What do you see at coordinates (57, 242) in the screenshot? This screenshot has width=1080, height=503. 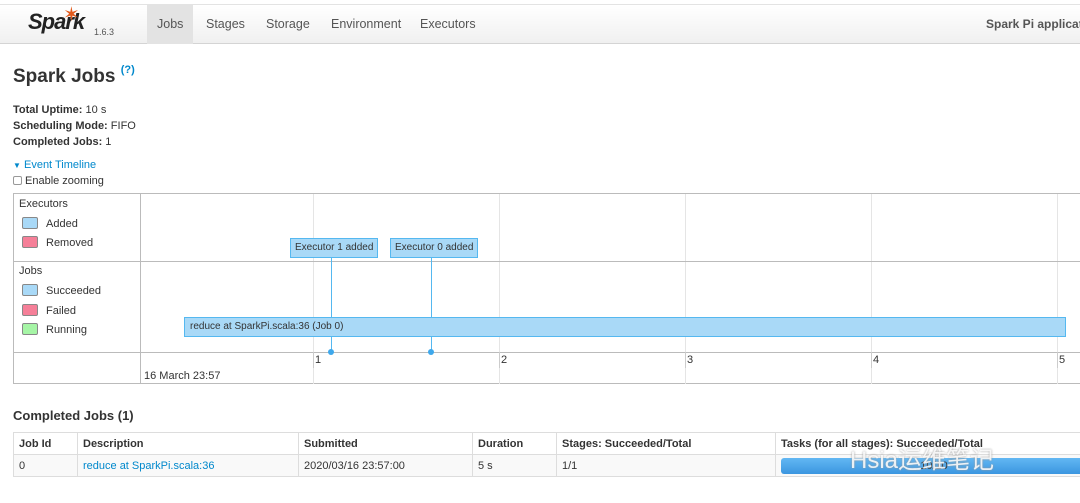 I see `legend-removed: Removed` at bounding box center [57, 242].